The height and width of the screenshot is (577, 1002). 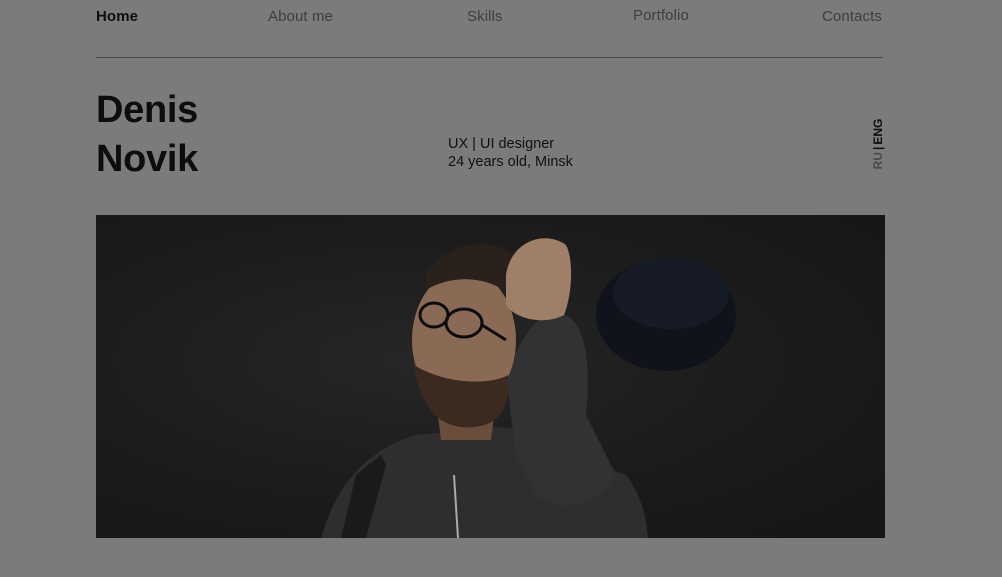 What do you see at coordinates (539, 279) in the screenshot?
I see `hand-shape` at bounding box center [539, 279].